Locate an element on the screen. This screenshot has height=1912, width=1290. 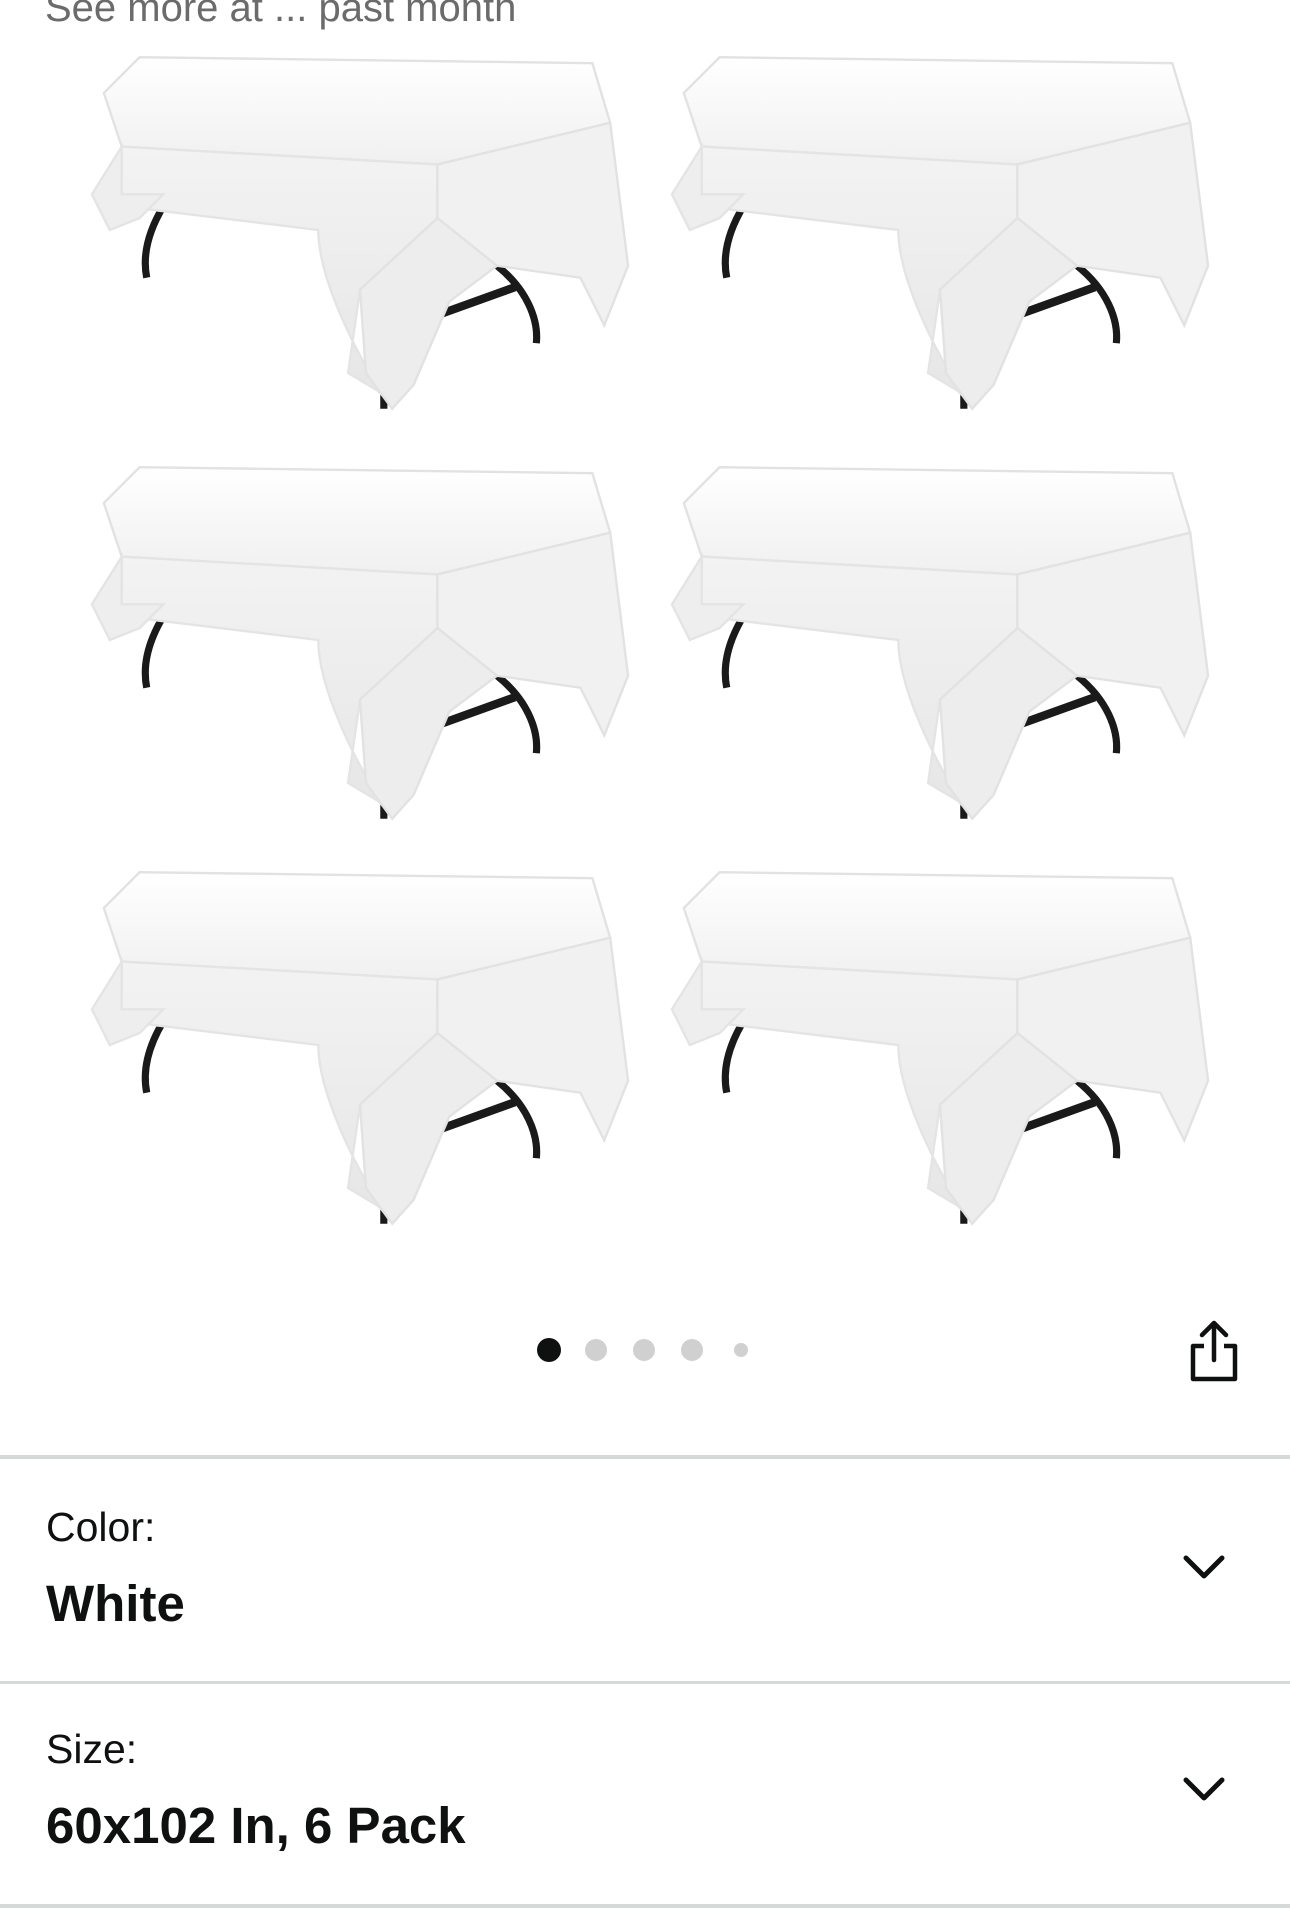
size-selector: Size: 60x102 In, 6 Pack is located at coordinates (645, 1794).